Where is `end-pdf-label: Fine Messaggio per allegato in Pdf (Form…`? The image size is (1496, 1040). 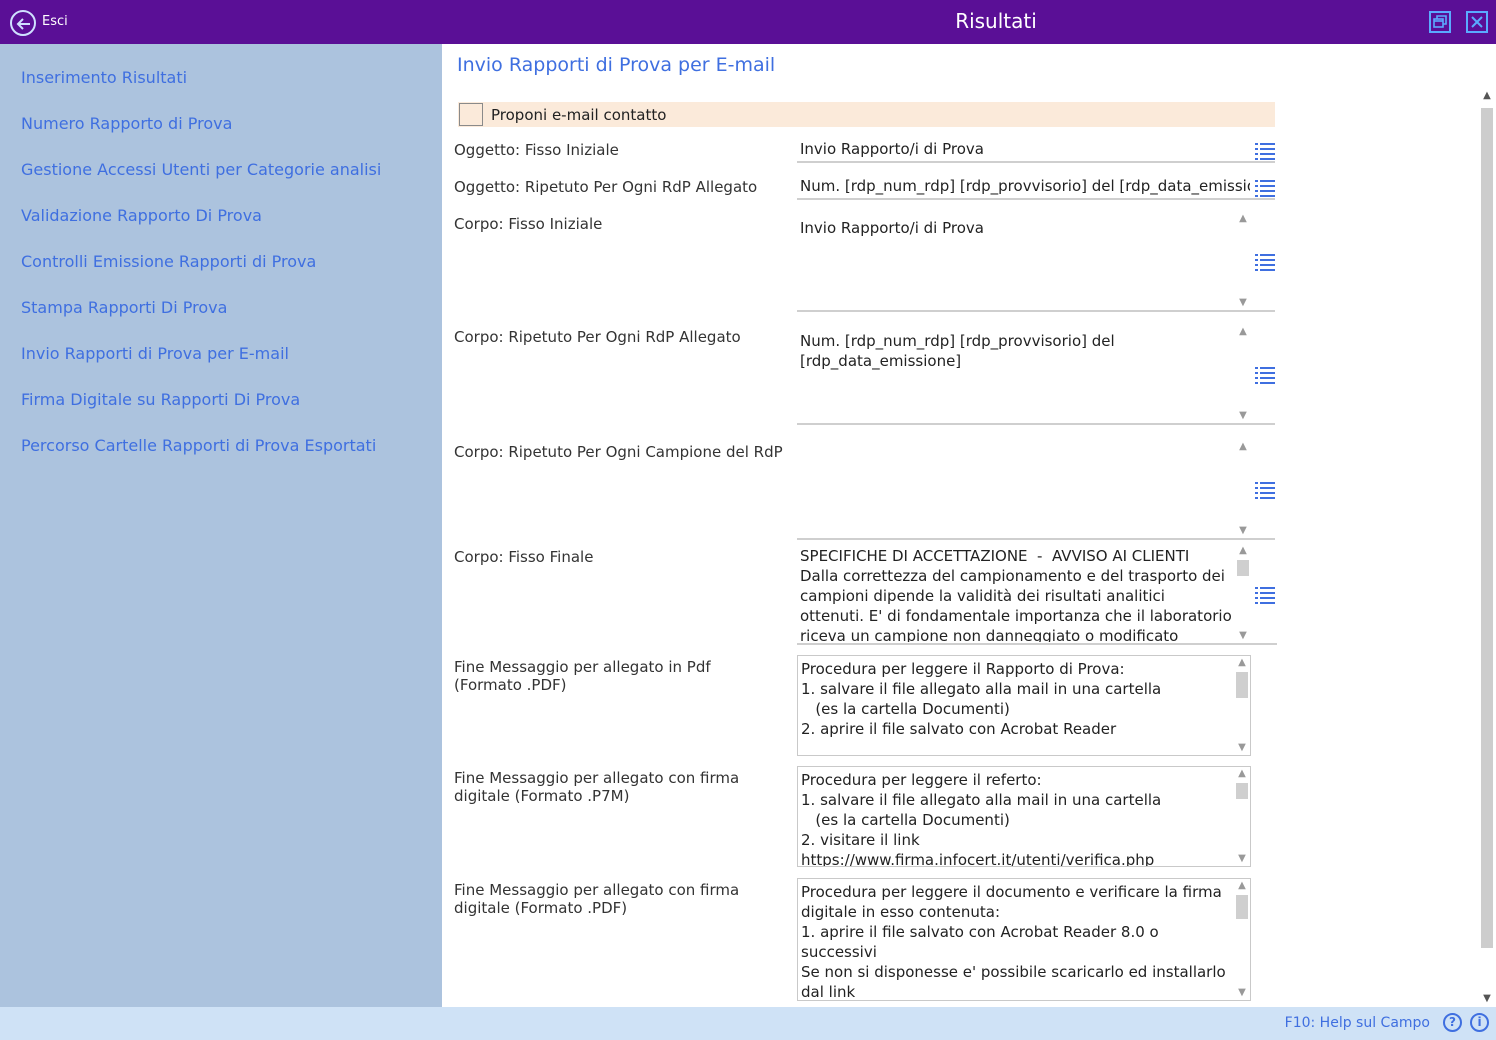 end-pdf-label: Fine Messaggio per allegato in Pdf (Form… is located at coordinates (582, 676).